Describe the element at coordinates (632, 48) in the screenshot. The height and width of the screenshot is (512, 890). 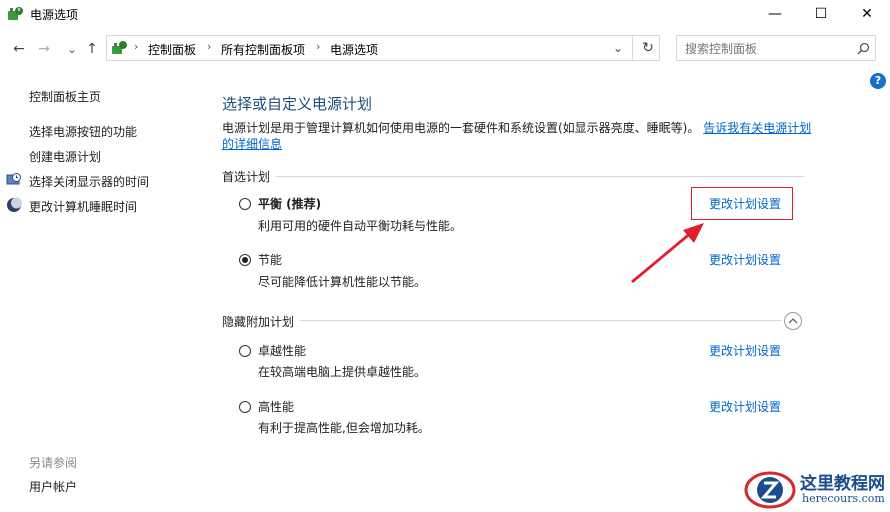
I see `address-divider` at that location.